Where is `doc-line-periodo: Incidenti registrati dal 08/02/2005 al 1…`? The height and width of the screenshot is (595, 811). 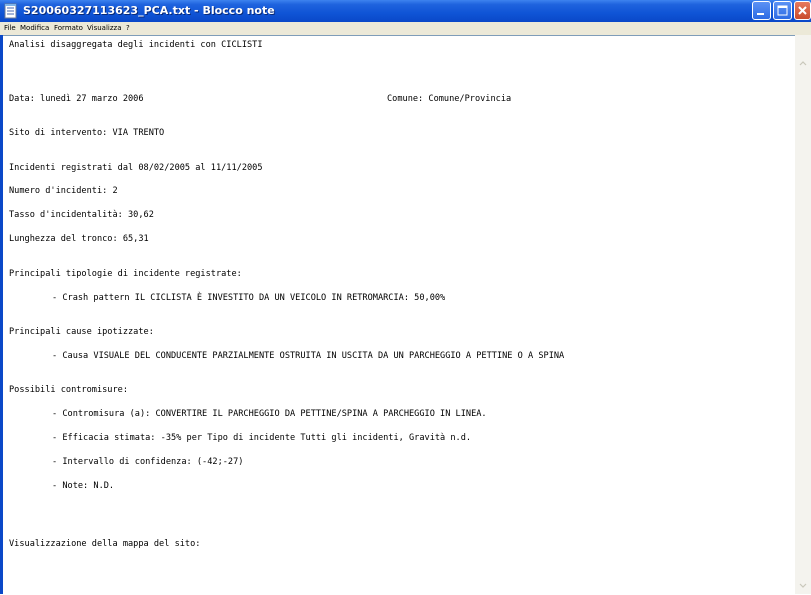
doc-line-periodo: Incidenti registrati dal 08/02/2005 al 1… is located at coordinates (136, 168).